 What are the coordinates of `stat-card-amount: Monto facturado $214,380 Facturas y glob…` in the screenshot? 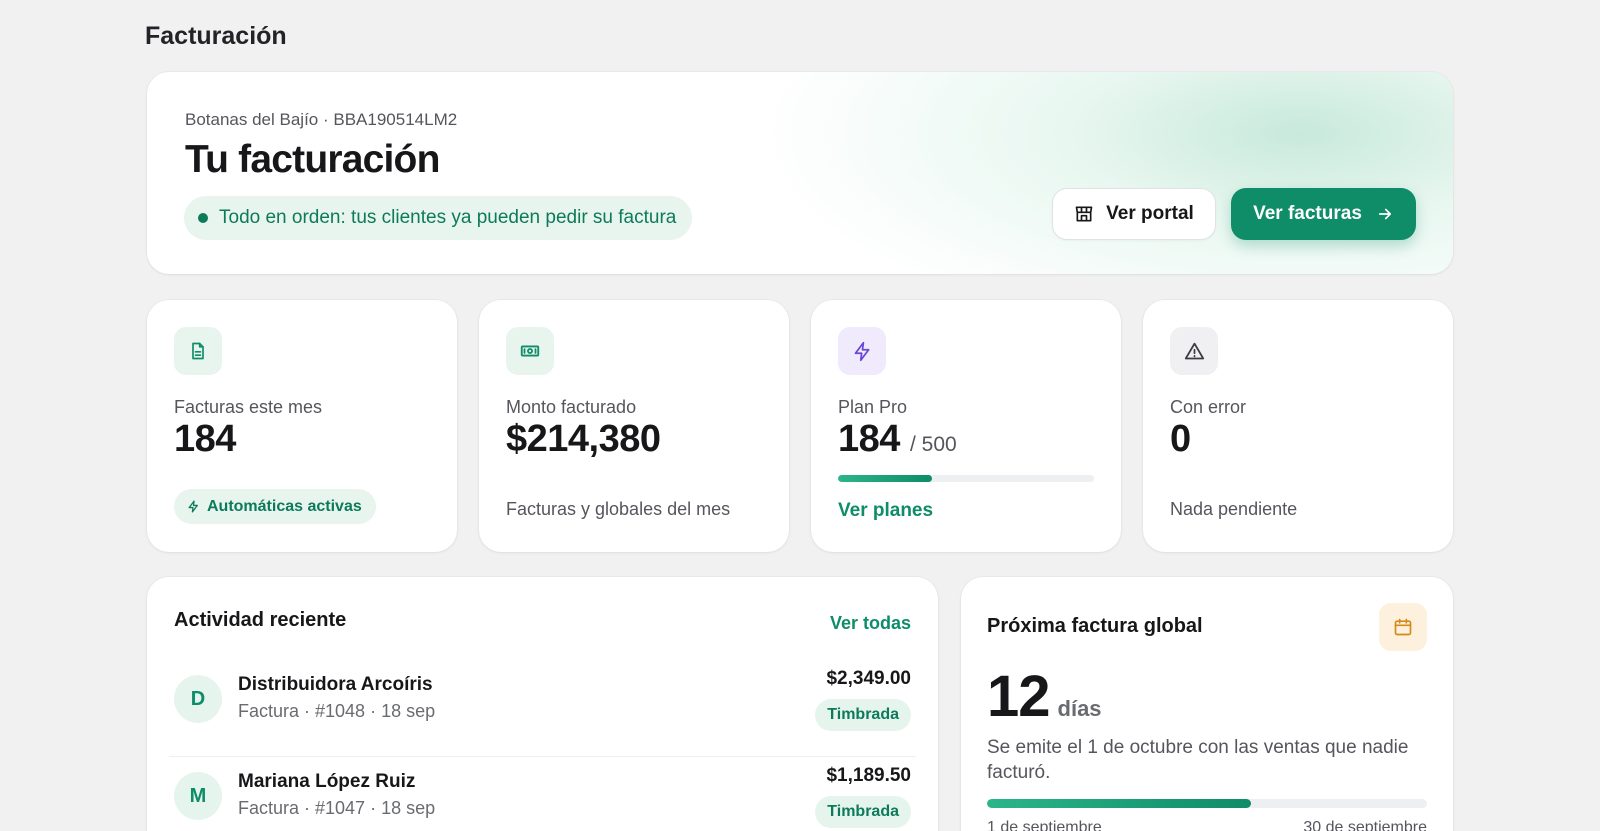 It's located at (634, 426).